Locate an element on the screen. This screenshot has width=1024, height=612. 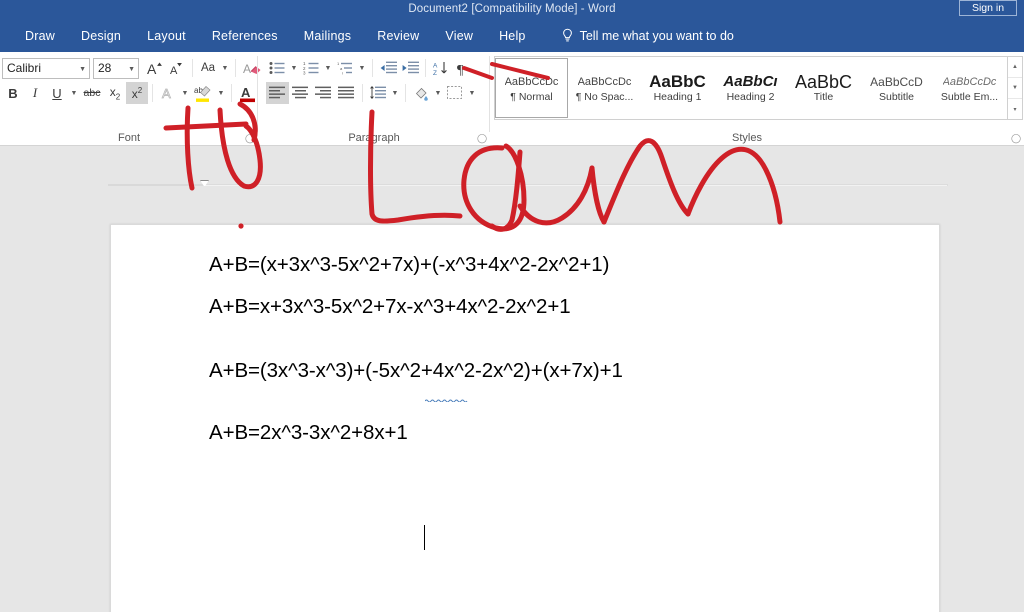
increase-indent-button is located at coordinates (410, 68).